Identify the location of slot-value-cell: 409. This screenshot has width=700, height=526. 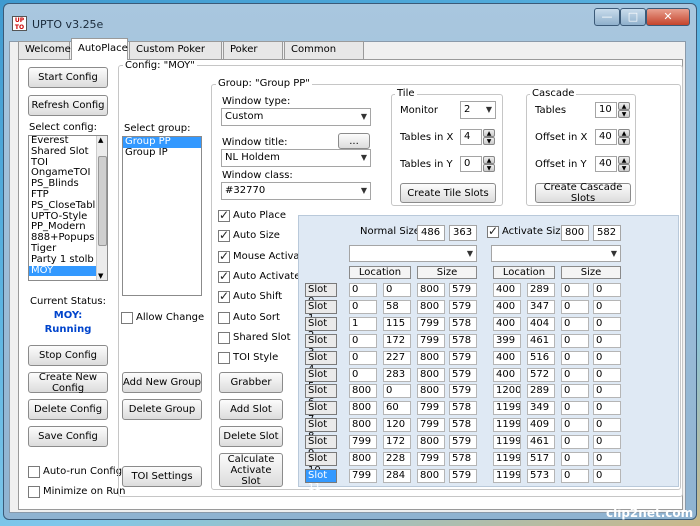
(541, 425).